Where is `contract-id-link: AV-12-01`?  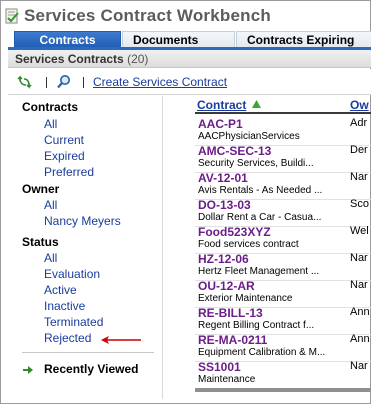 contract-id-link: AV-12-01 is located at coordinates (223, 178).